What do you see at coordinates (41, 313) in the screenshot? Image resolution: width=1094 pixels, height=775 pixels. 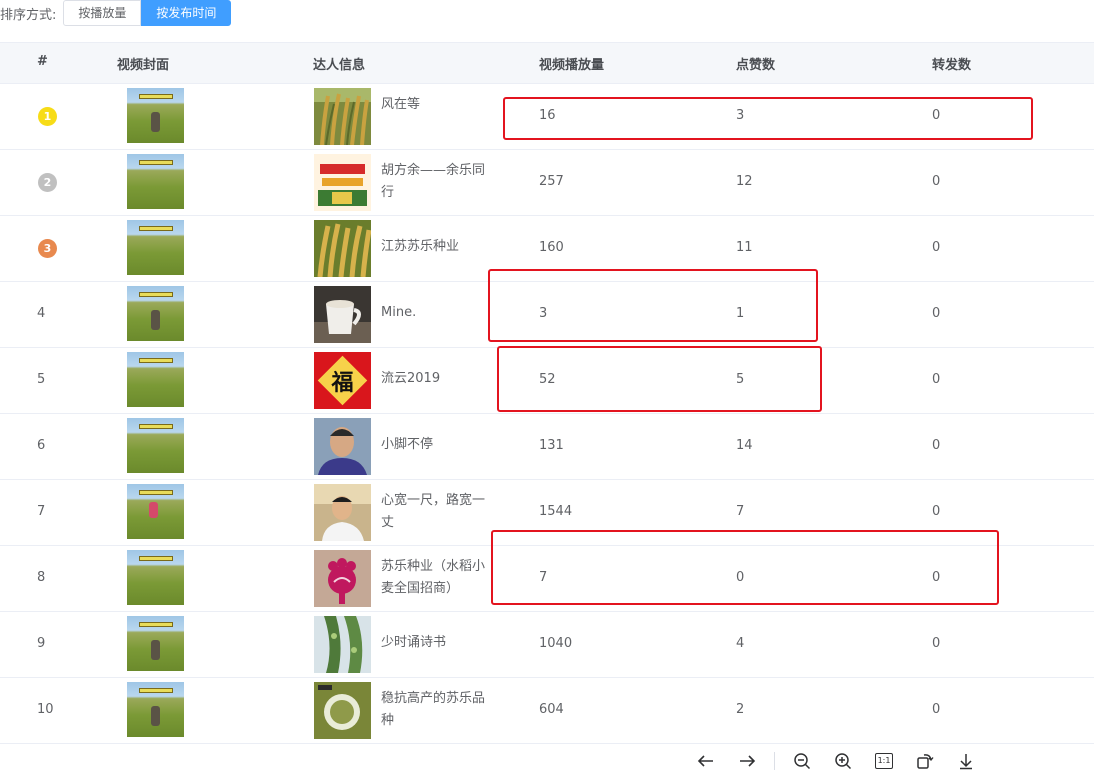 I see `row-index: 4` at bounding box center [41, 313].